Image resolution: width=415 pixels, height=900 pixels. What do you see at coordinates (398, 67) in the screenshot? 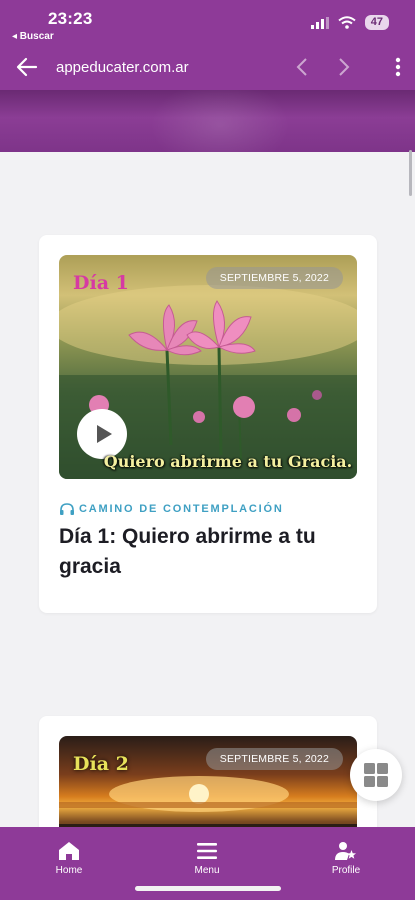
I see `more-options-icon` at bounding box center [398, 67].